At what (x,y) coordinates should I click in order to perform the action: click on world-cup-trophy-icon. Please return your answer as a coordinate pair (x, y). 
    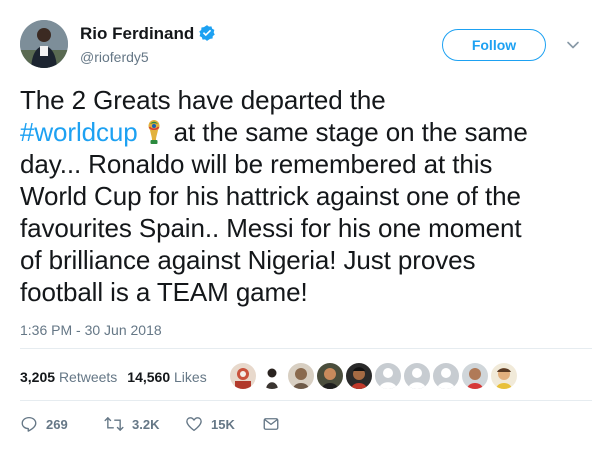
    Looking at the image, I should click on (154, 132).